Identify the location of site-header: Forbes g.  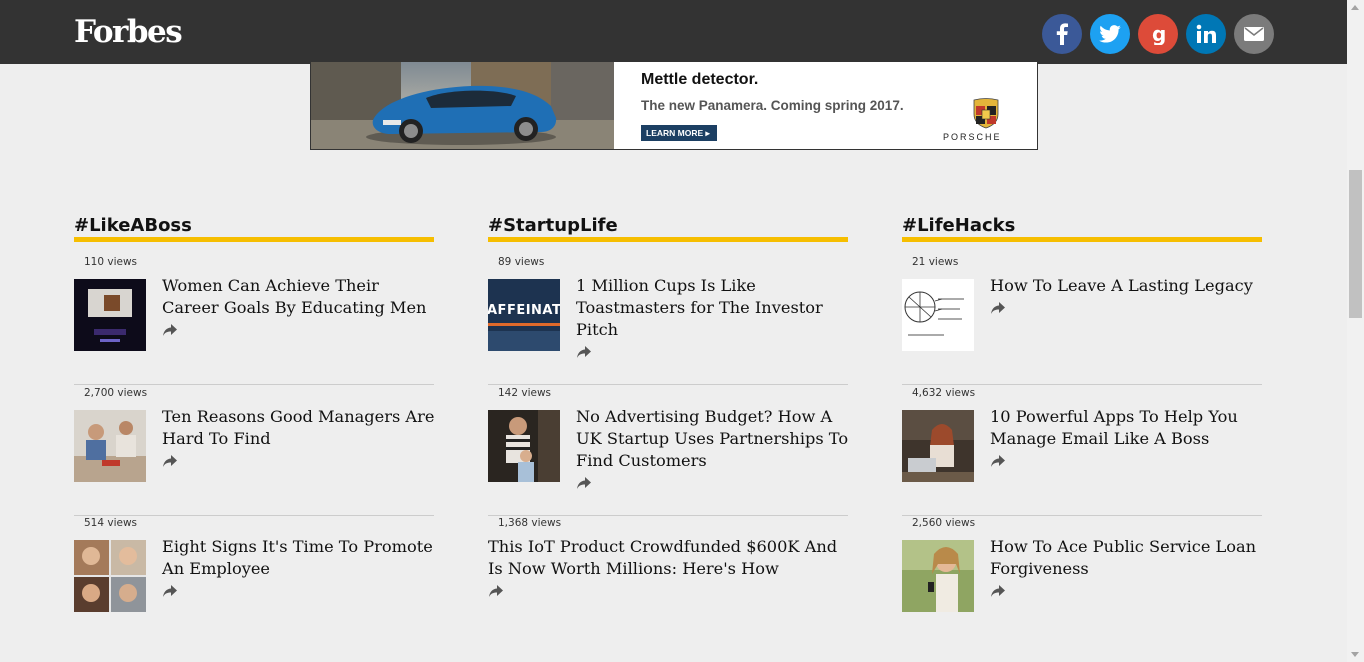
(673, 32).